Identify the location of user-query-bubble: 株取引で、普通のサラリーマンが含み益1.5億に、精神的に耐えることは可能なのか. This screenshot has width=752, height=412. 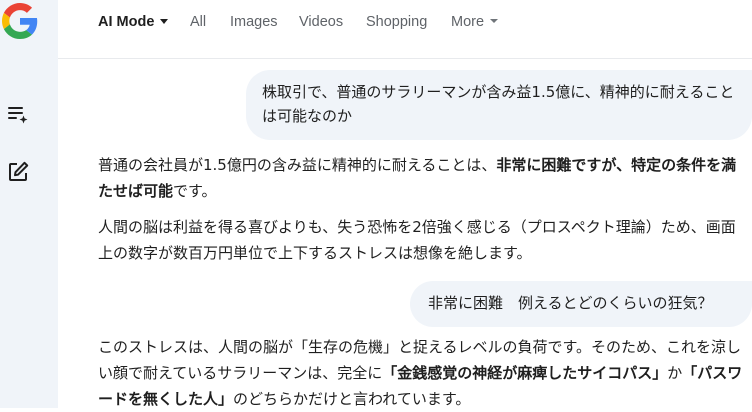
(499, 105).